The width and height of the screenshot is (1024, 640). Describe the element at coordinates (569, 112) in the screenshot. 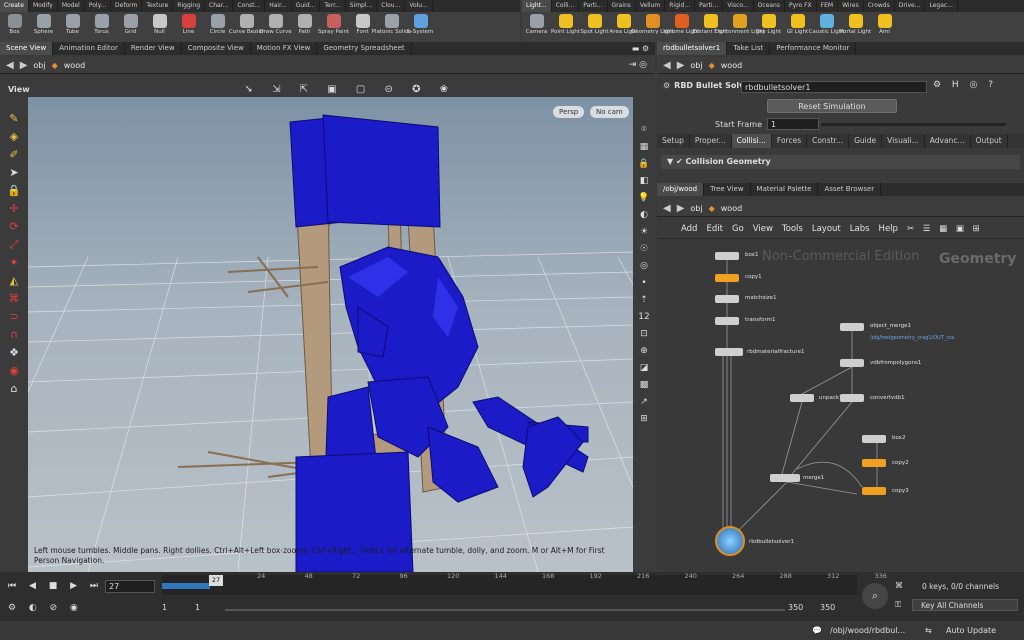

I see `persp-menu: Persp` at that location.